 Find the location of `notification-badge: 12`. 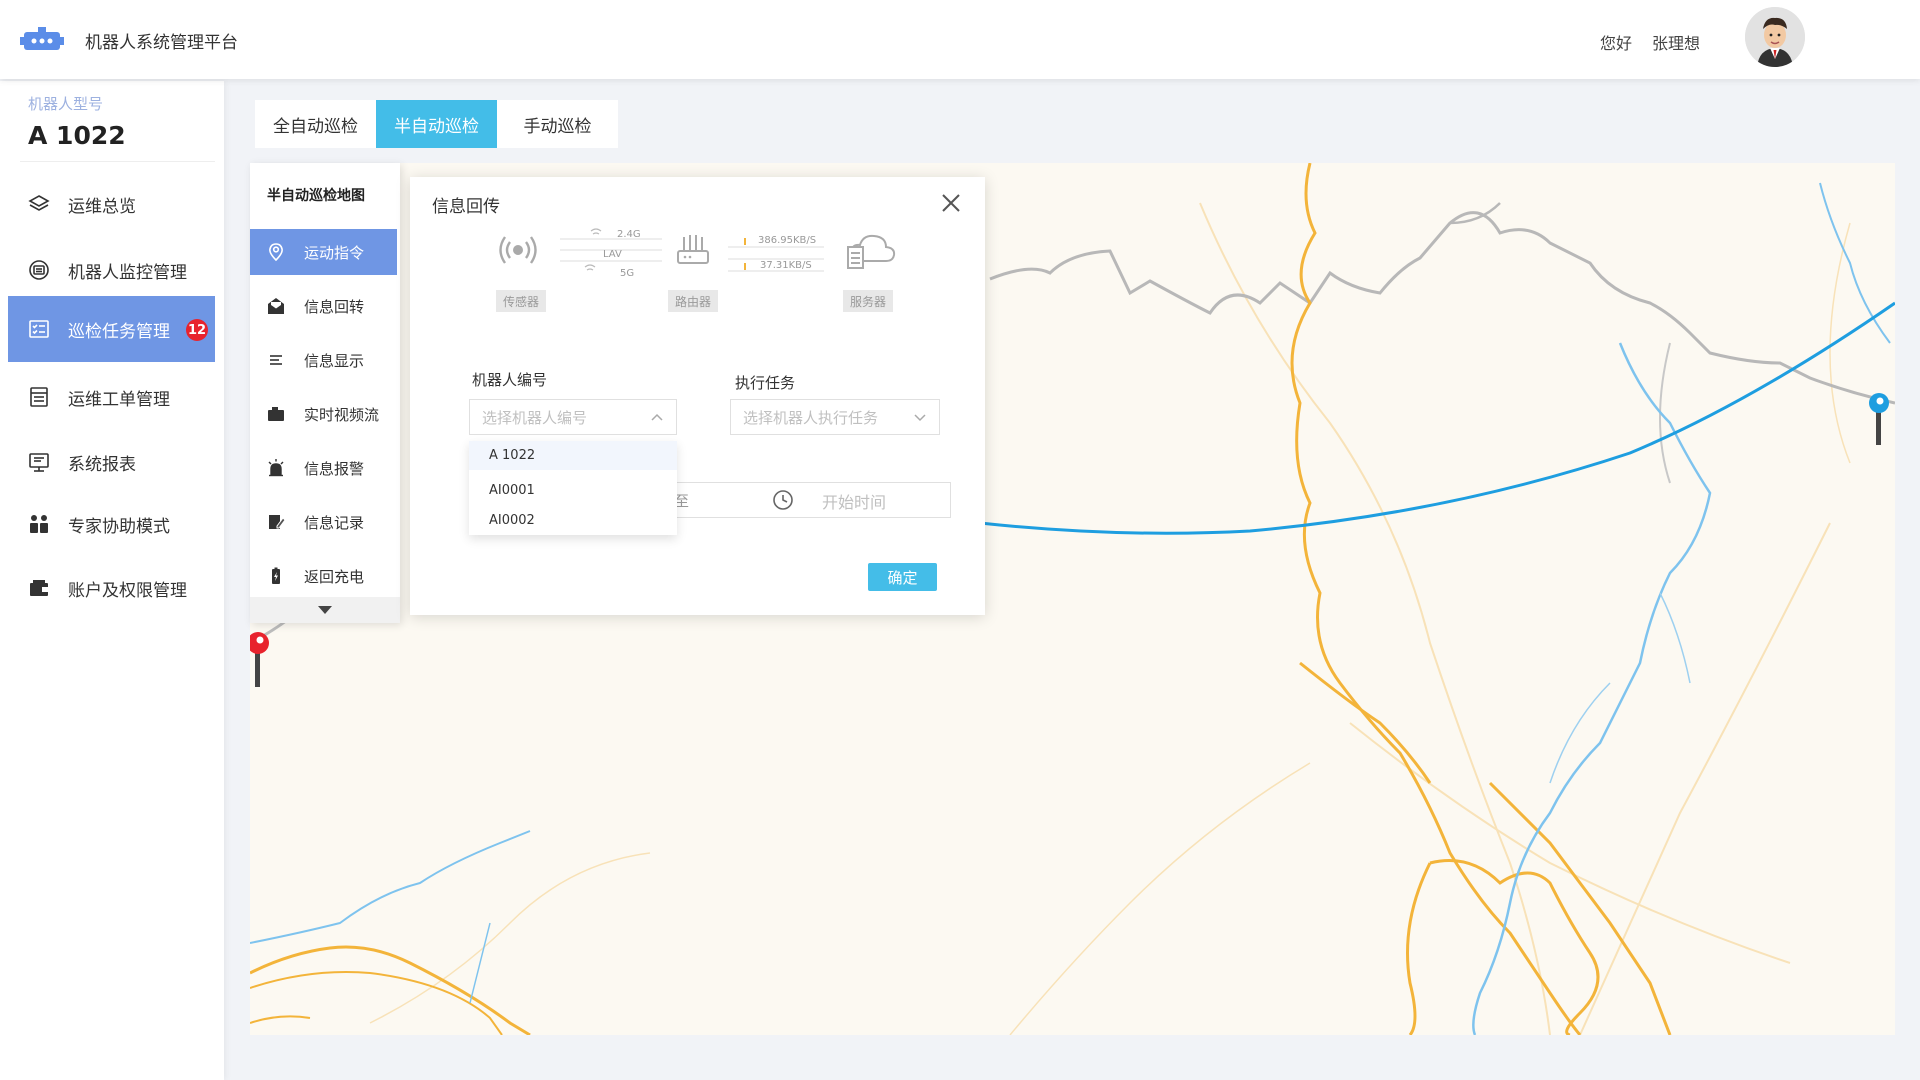

notification-badge: 12 is located at coordinates (197, 330).